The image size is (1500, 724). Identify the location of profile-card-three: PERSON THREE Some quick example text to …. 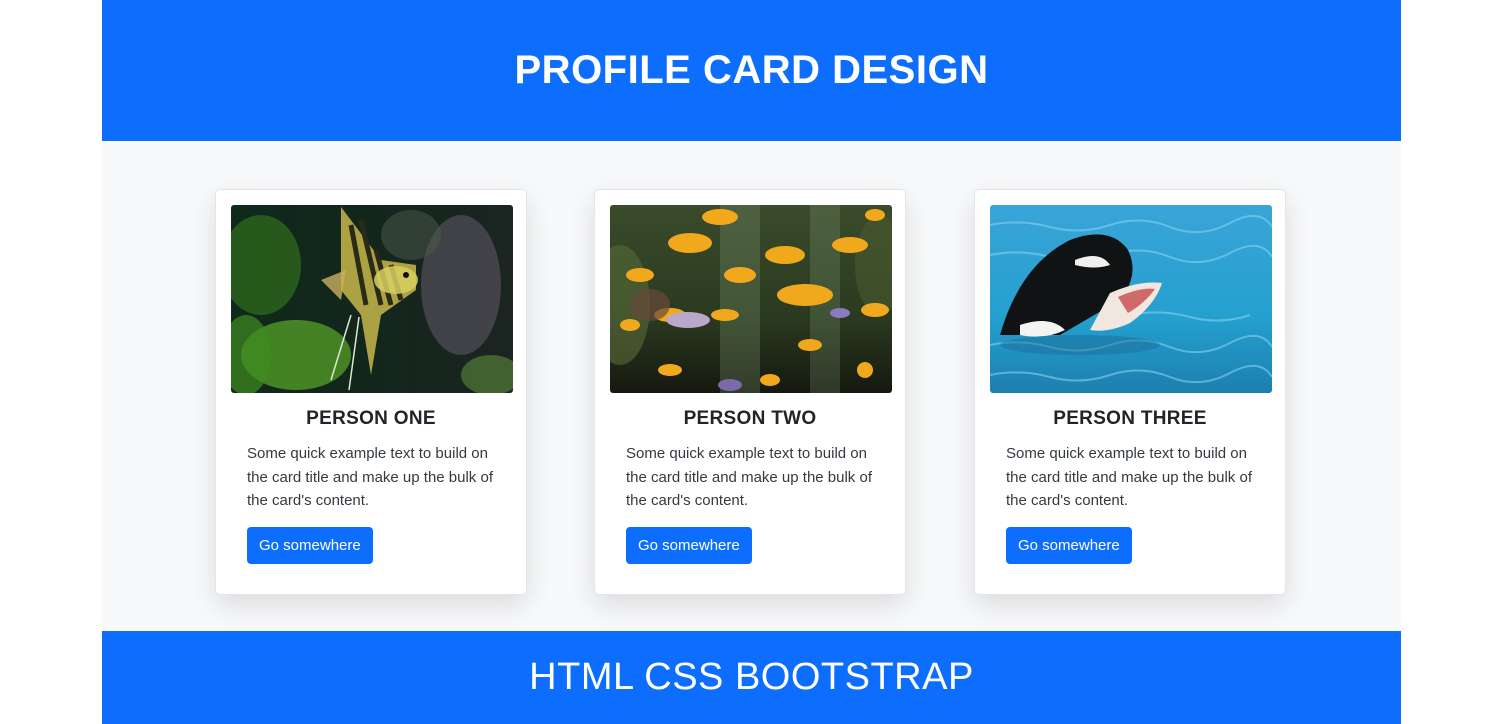
(1130, 392).